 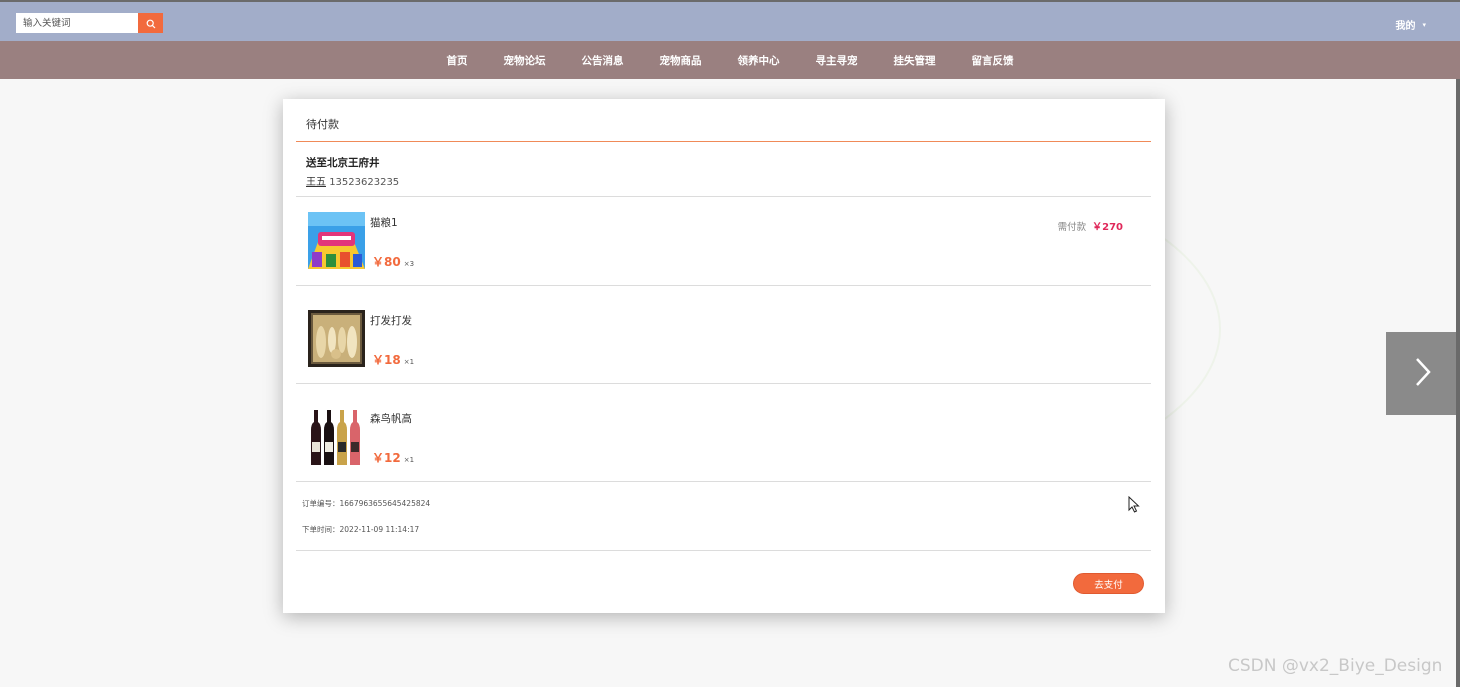 I want to click on product-price: ￥12 ×1, so click(x=393, y=457).